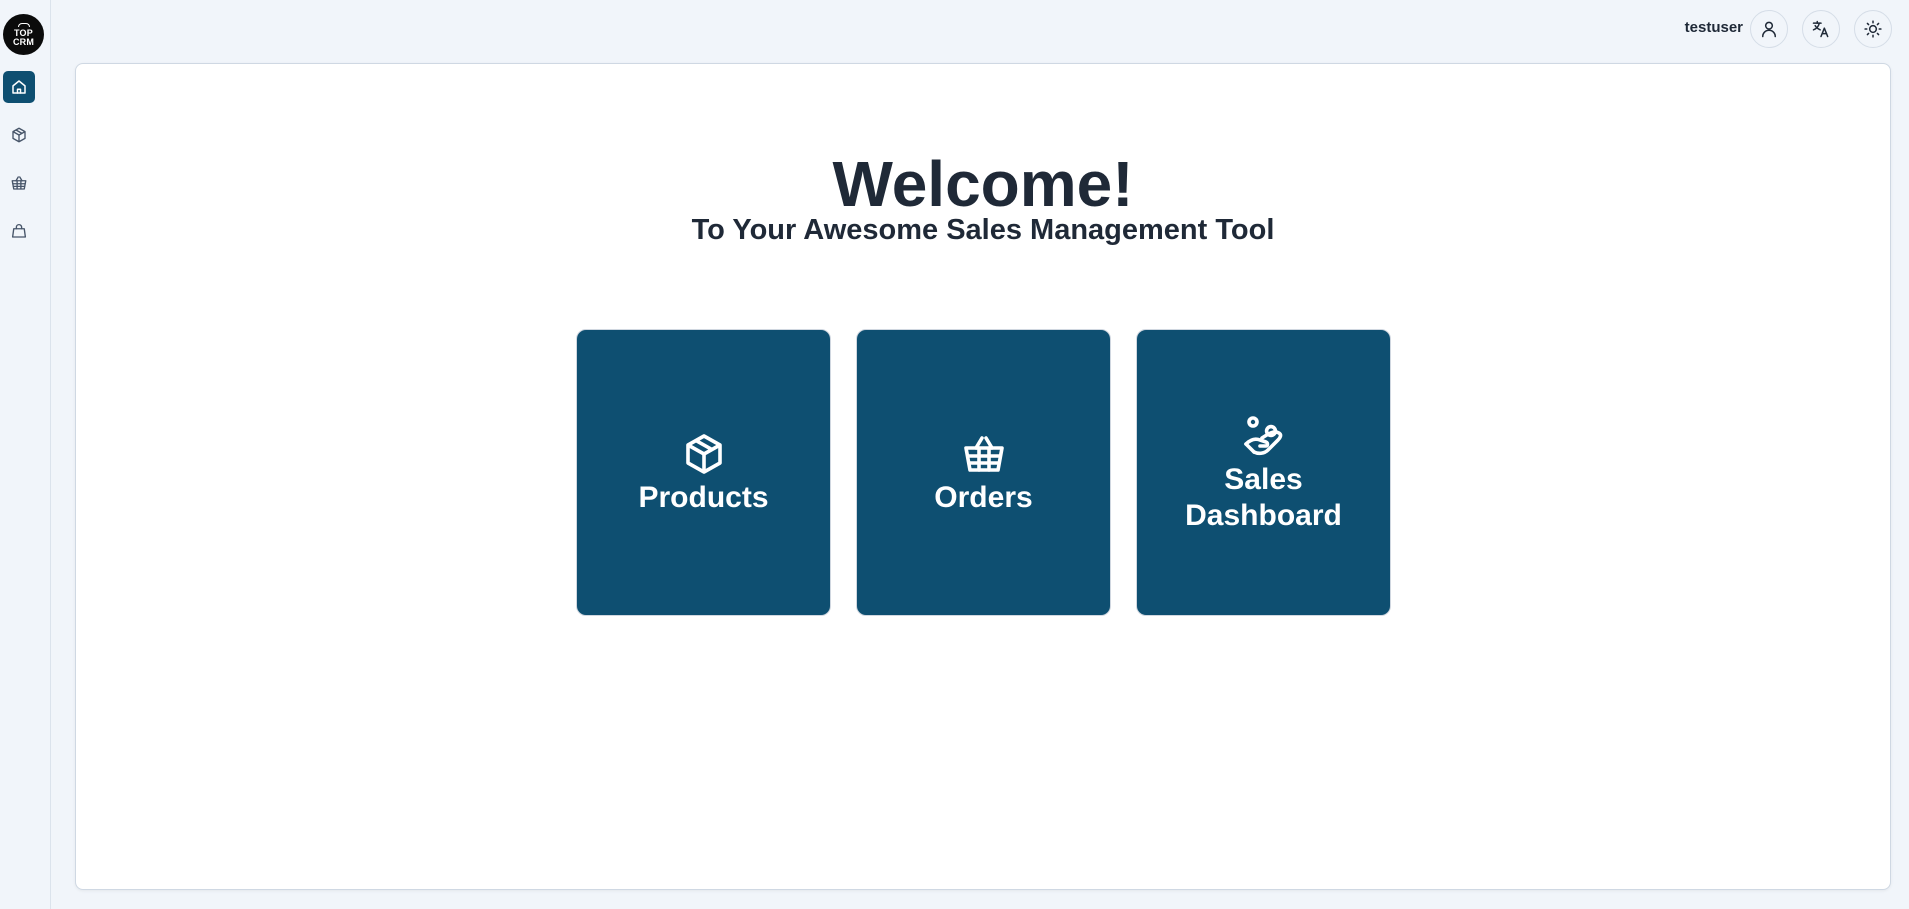  I want to click on translate-icon, so click(1820, 29).